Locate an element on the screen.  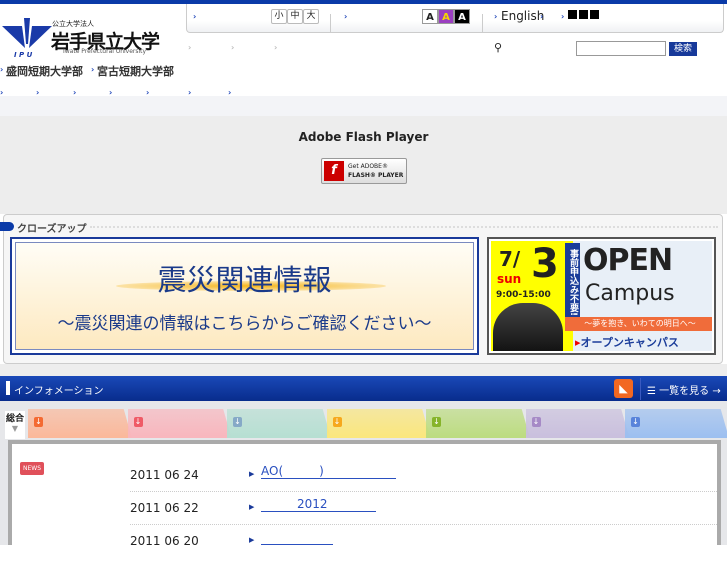
font-size-small-button: 小 is located at coordinates (279, 16).